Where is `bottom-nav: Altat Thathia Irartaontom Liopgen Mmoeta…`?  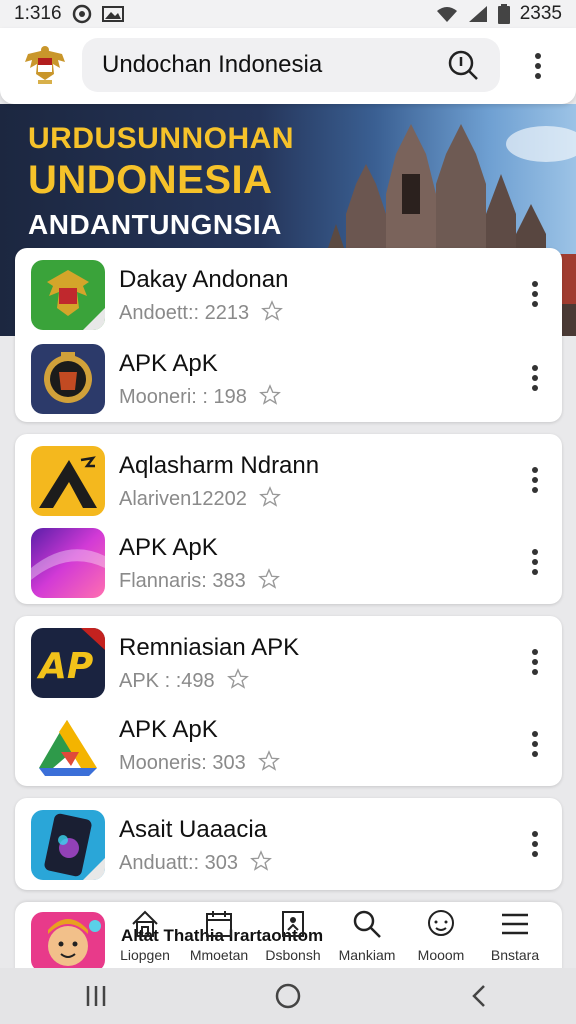
bottom-nav: Altat Thathia Irartaontom Liopgen Mmoeta… is located at coordinates (288, 937).